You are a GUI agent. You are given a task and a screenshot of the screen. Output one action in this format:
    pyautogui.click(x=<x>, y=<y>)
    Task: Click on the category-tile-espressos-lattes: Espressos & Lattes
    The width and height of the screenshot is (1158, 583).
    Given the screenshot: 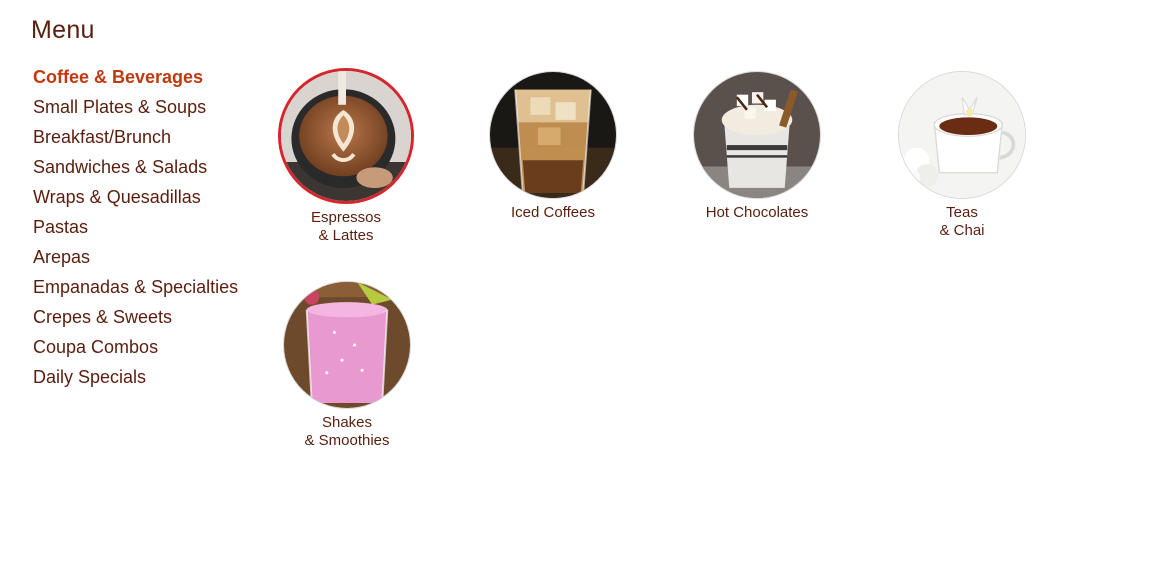 What is the action you would take?
    pyautogui.click(x=346, y=156)
    